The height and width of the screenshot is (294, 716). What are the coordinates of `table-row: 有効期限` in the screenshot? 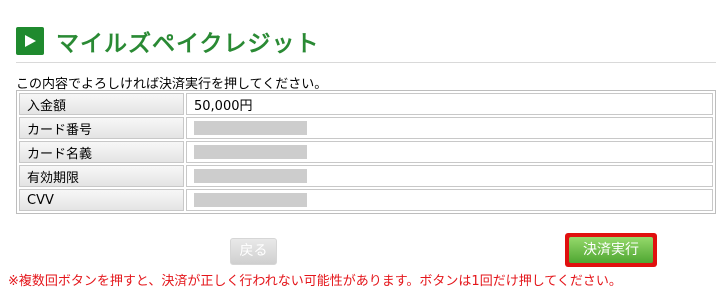 It's located at (366, 176).